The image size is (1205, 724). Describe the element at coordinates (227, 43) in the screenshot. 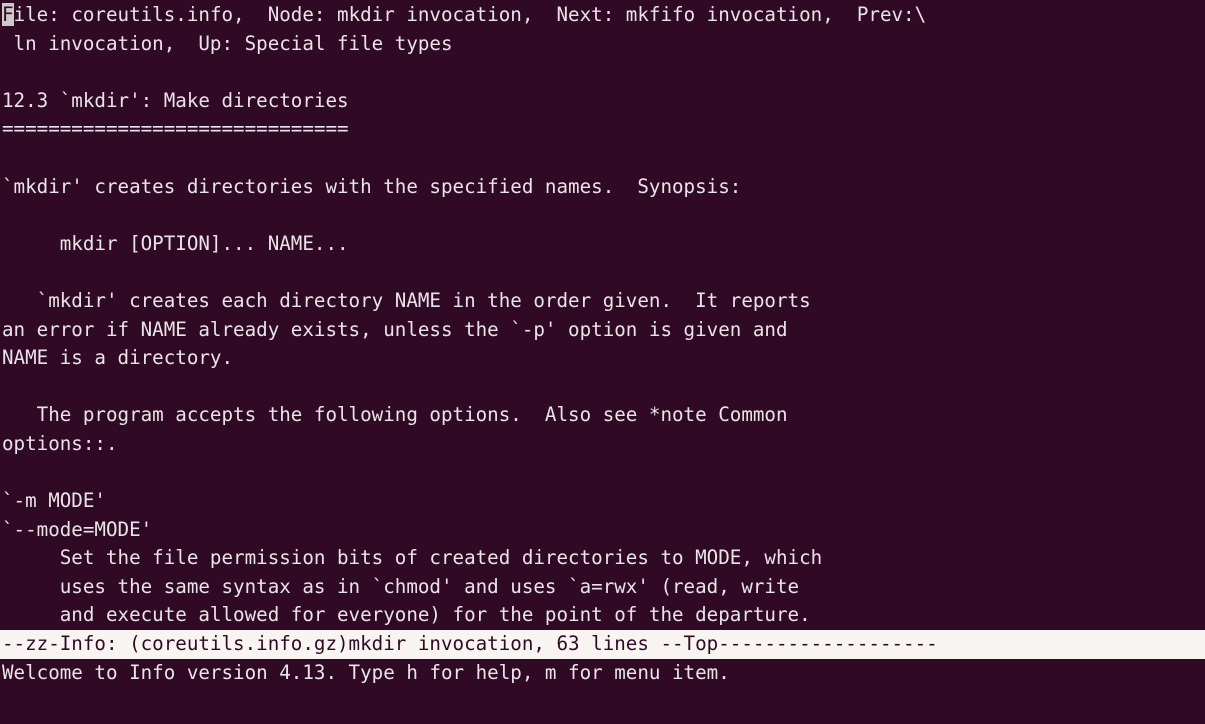

I see `info-header-line-2: ln invocation, Up: Special file types` at that location.